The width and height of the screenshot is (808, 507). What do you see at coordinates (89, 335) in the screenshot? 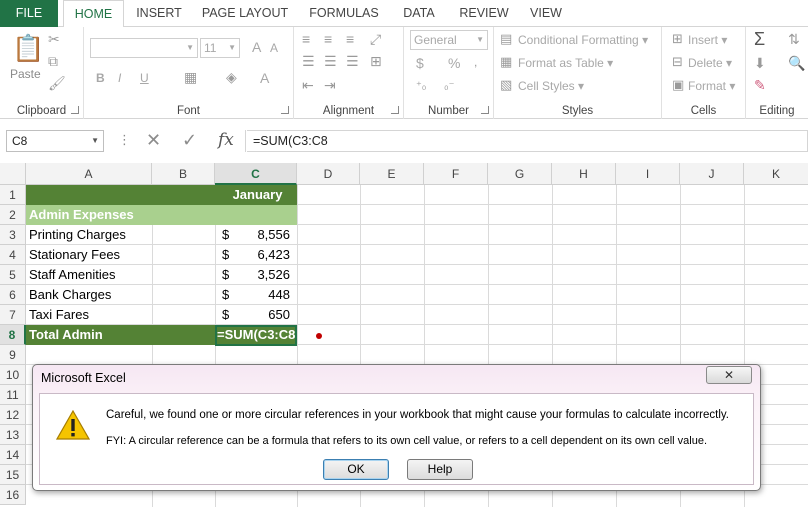
I see `cell-a8: Total Admin` at bounding box center [89, 335].